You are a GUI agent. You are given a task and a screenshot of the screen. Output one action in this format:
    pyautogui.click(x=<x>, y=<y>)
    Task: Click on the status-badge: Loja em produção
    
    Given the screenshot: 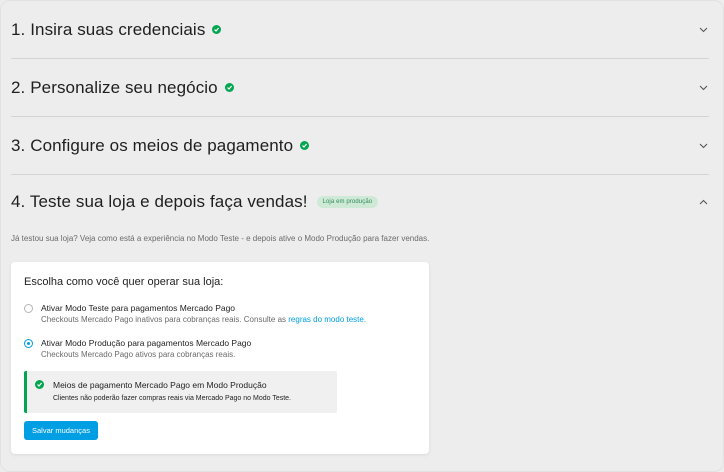 What is the action you would take?
    pyautogui.click(x=347, y=202)
    